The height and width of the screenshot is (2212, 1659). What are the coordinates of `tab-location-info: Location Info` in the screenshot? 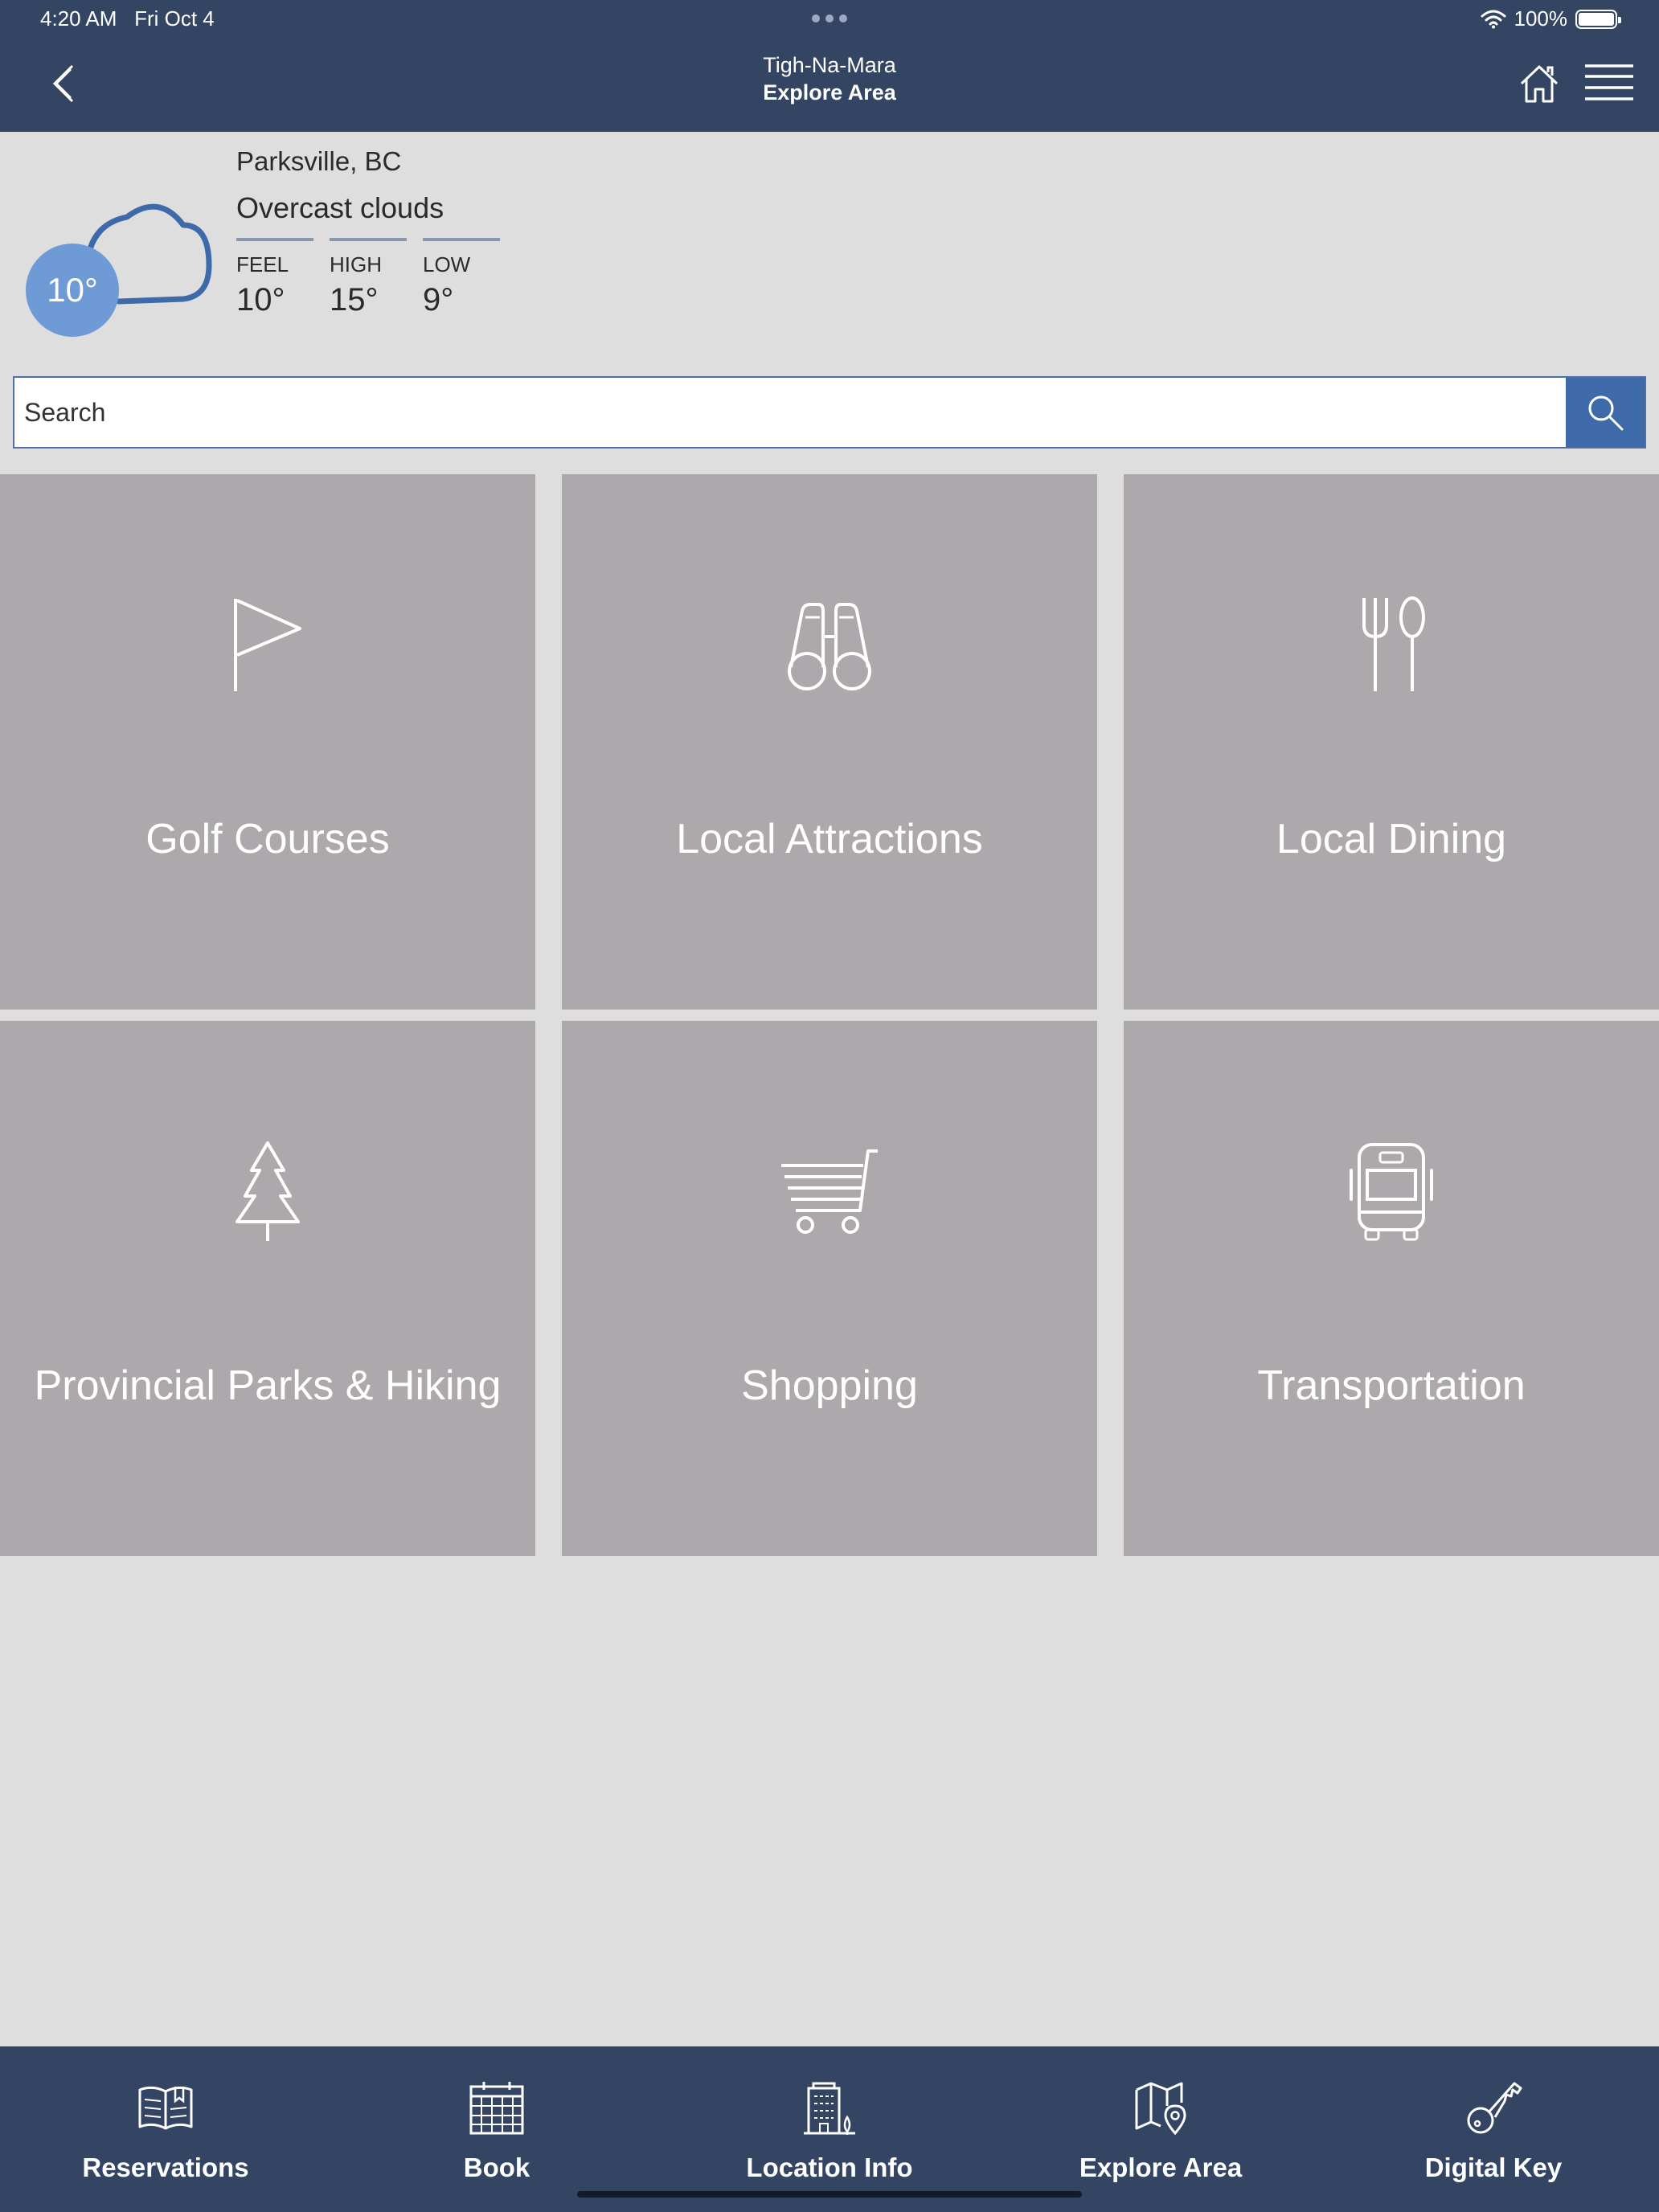 It's located at (829, 2129).